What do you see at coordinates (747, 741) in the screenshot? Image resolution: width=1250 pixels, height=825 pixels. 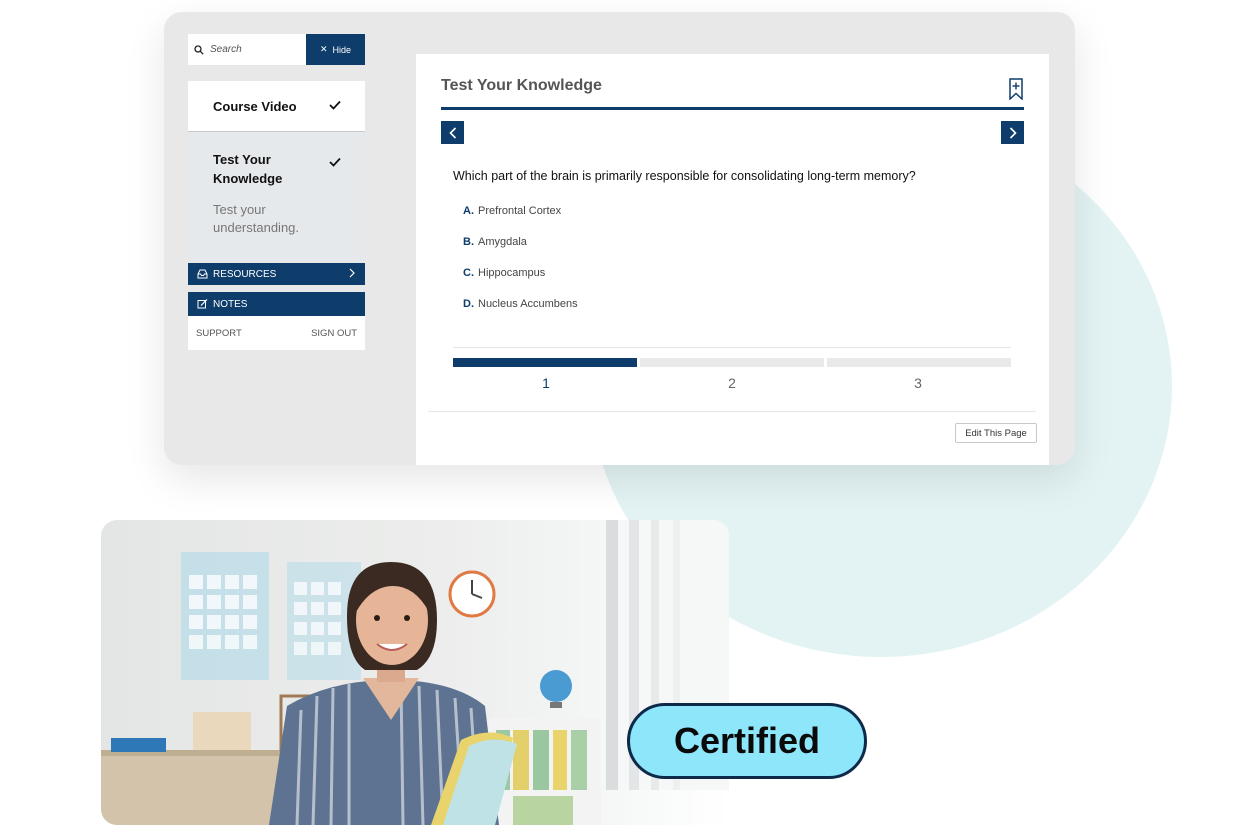 I see `certified-badge: Certified` at bounding box center [747, 741].